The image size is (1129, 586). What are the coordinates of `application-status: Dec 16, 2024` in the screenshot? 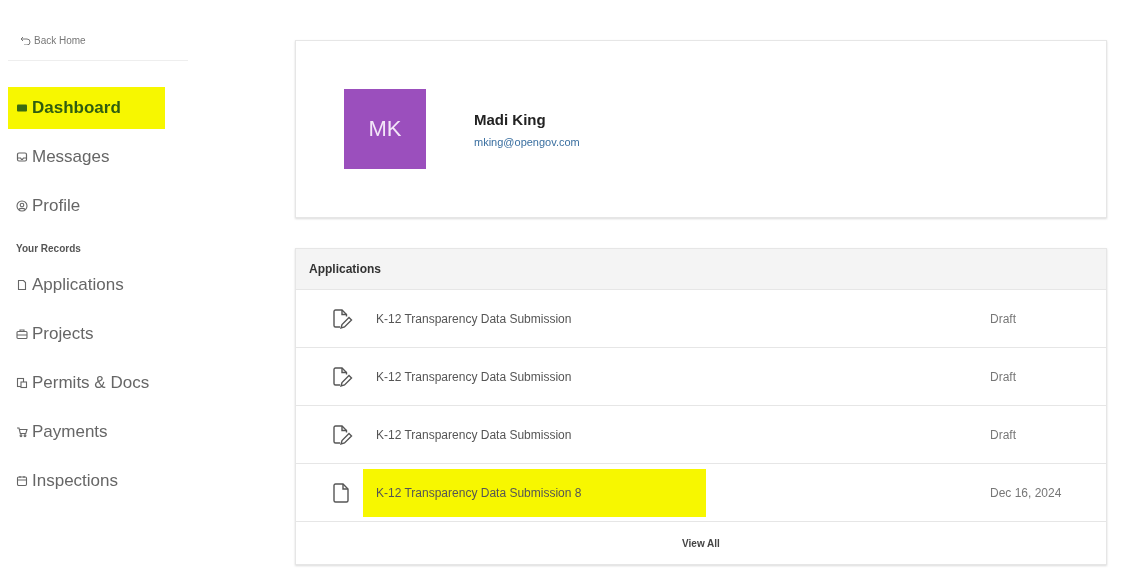 It's located at (1026, 492).